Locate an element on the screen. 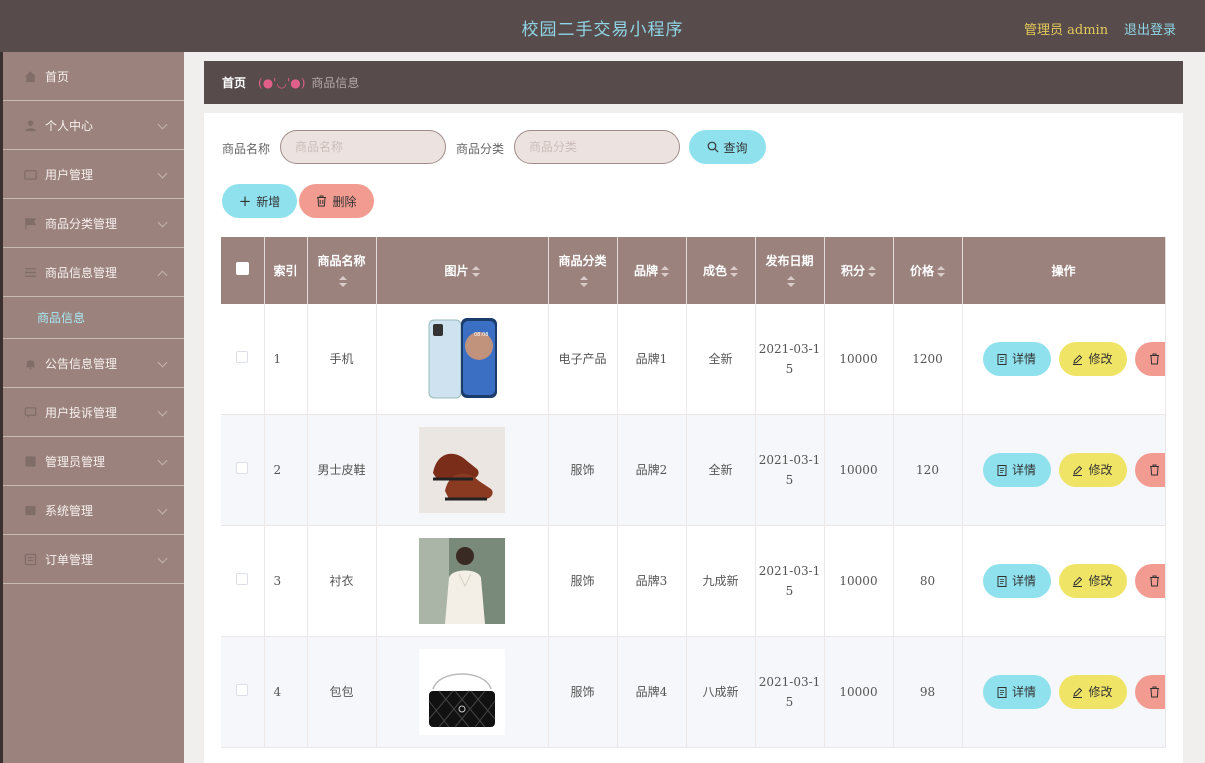 This screenshot has width=1205, height=763. sidebar-subitem-product-info: 商品信息 is located at coordinates (93, 318).